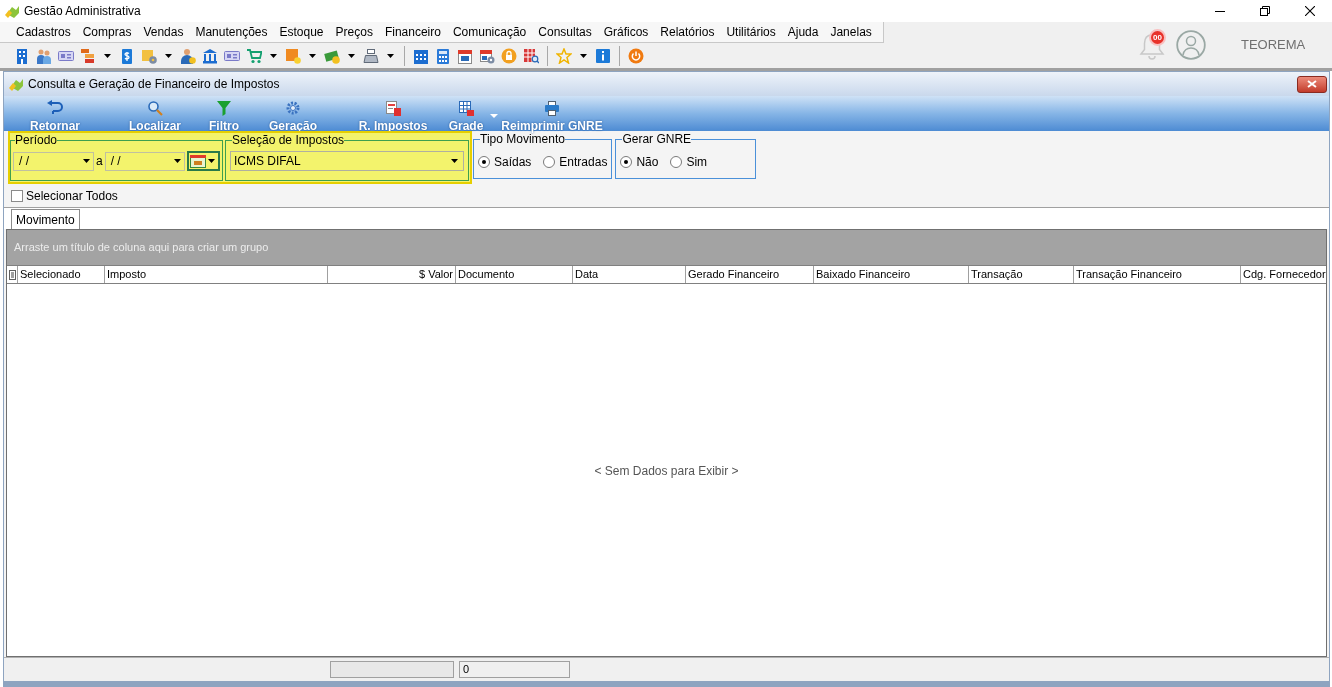 This screenshot has height=687, width=1332. Describe the element at coordinates (487, 55) in the screenshot. I see `calendar-gear-icon` at that location.